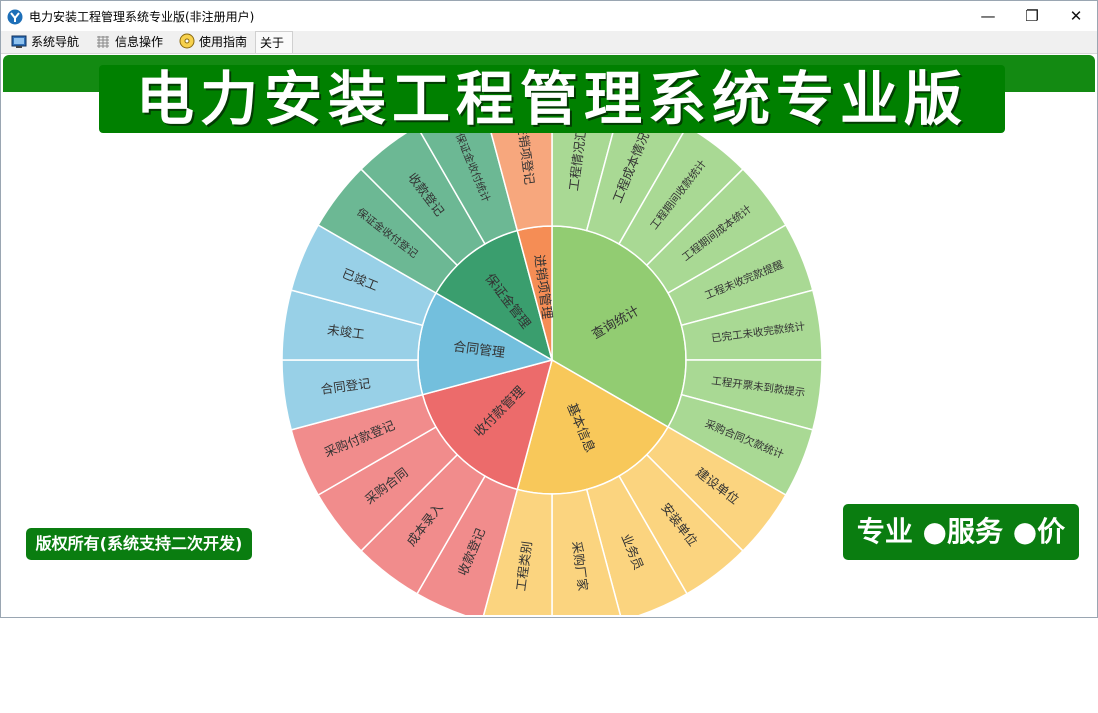 The image size is (1098, 713). What do you see at coordinates (139, 42) in the screenshot?
I see `menu-label: 信息操作` at bounding box center [139, 42].